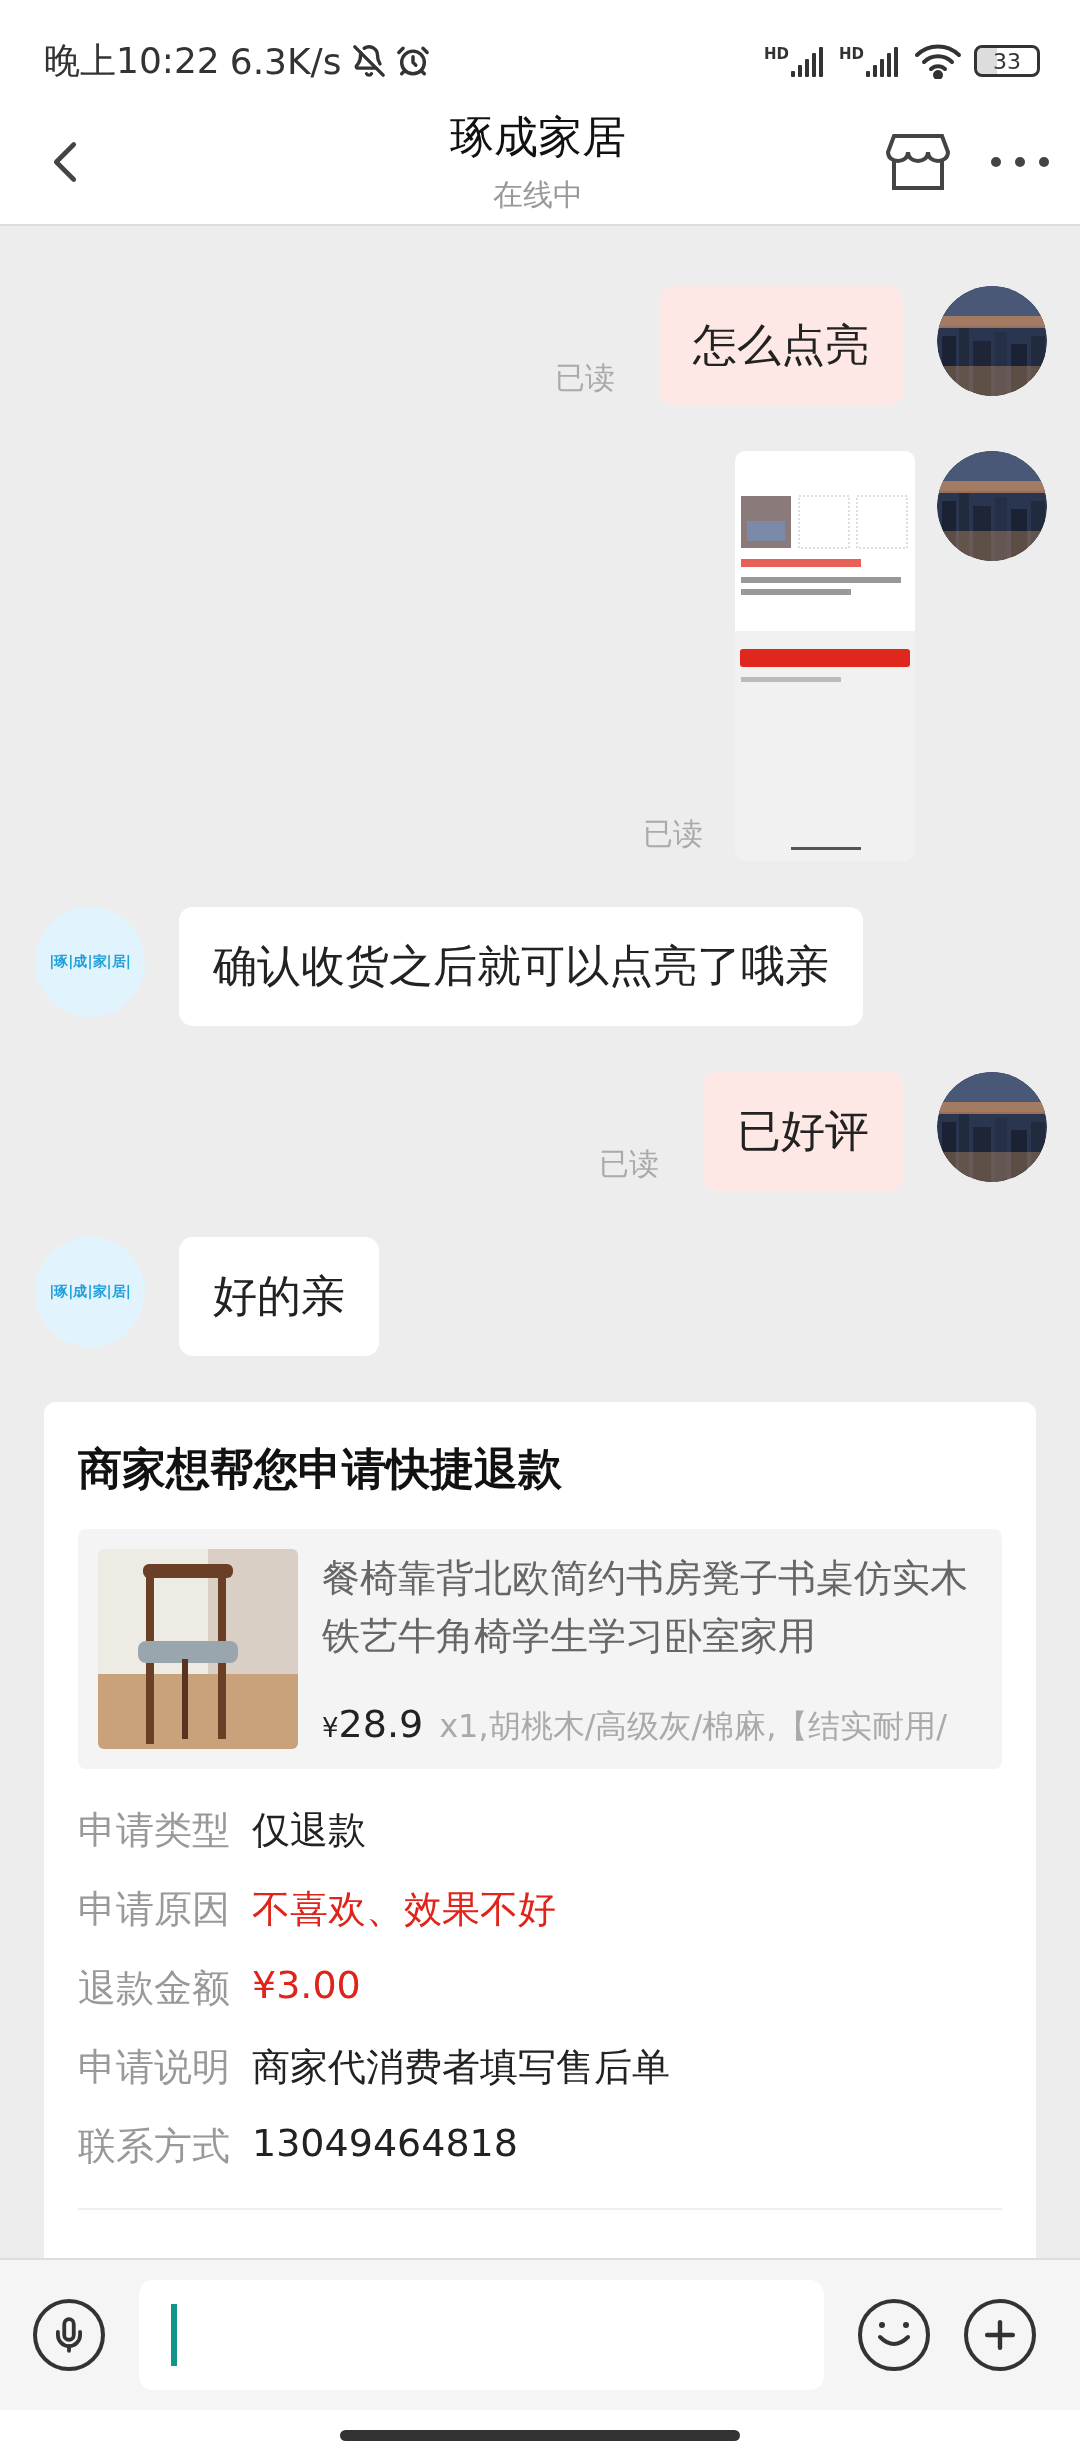 This screenshot has height=2460, width=1080. Describe the element at coordinates (461, 2067) in the screenshot. I see `detail-value: 商家代消费者填写售后单` at that location.